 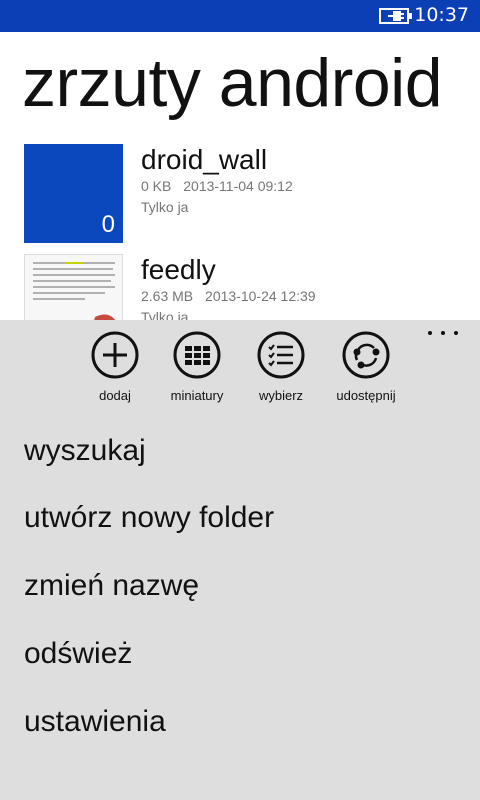 What do you see at coordinates (73, 193) in the screenshot?
I see `folder-thumbnail: 0` at bounding box center [73, 193].